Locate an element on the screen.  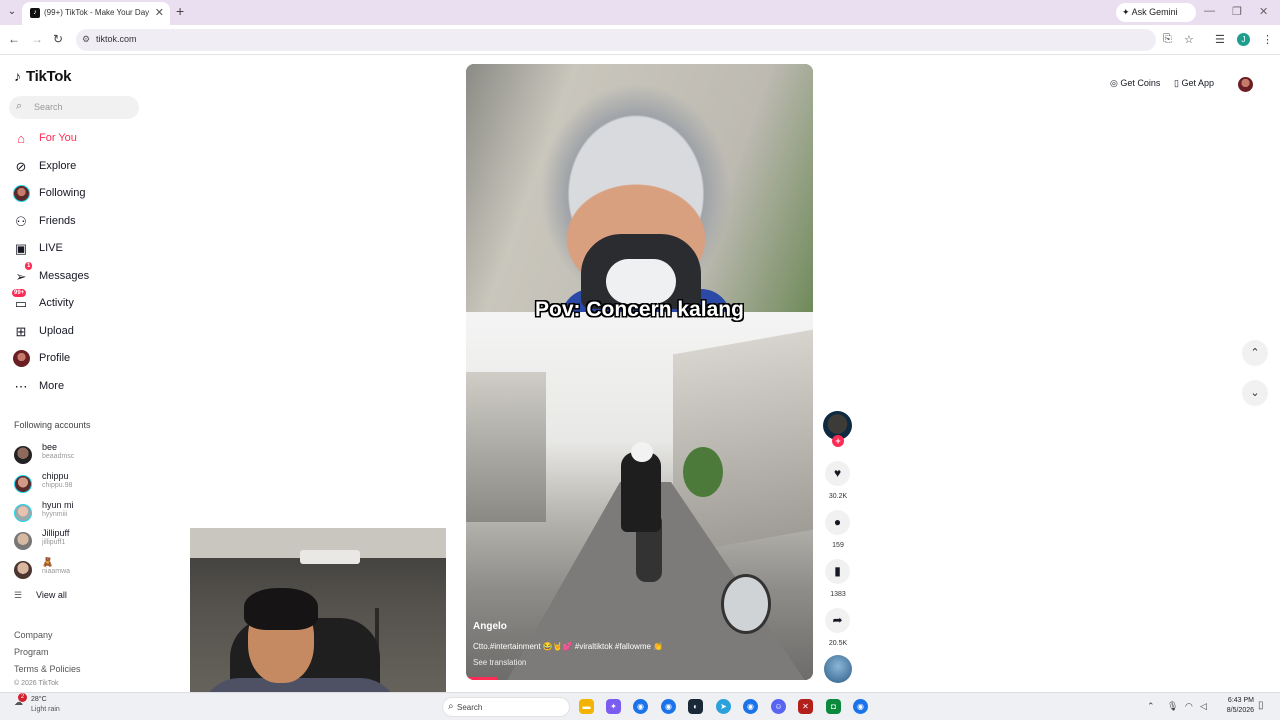
video-mirror is located at coordinates (746, 604).